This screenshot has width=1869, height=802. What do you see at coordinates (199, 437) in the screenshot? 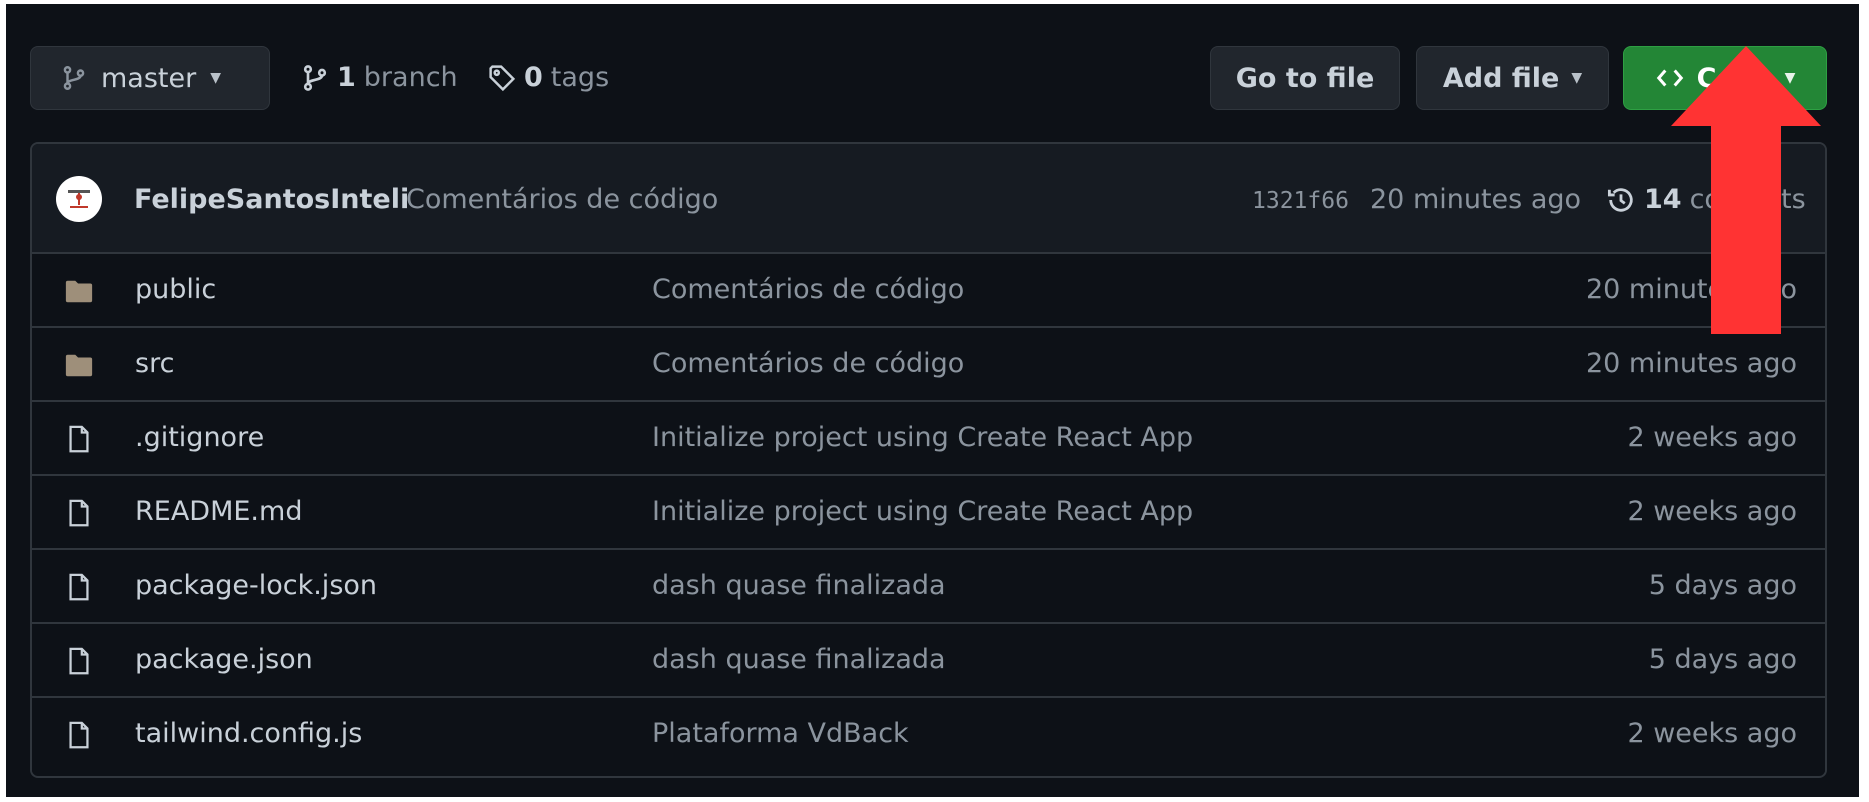
I see `file-name: .gitignore` at bounding box center [199, 437].